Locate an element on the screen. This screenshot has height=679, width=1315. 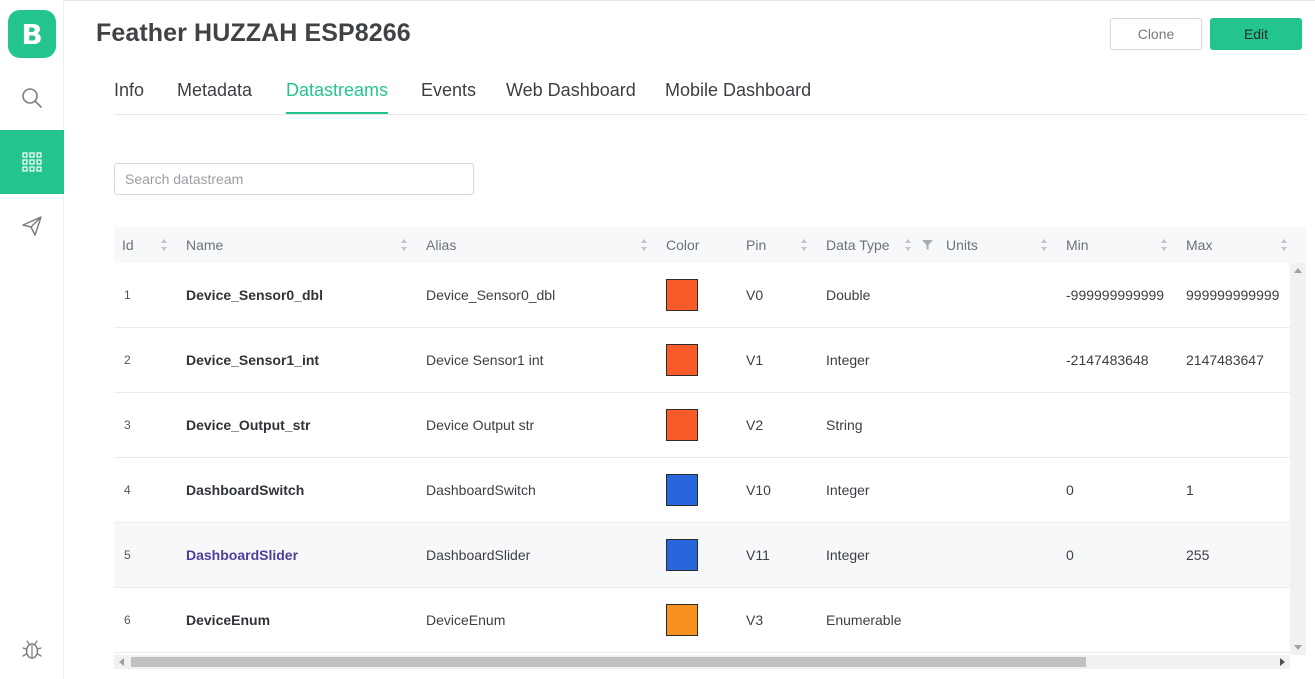
row-pin: V1 is located at coordinates (755, 360).